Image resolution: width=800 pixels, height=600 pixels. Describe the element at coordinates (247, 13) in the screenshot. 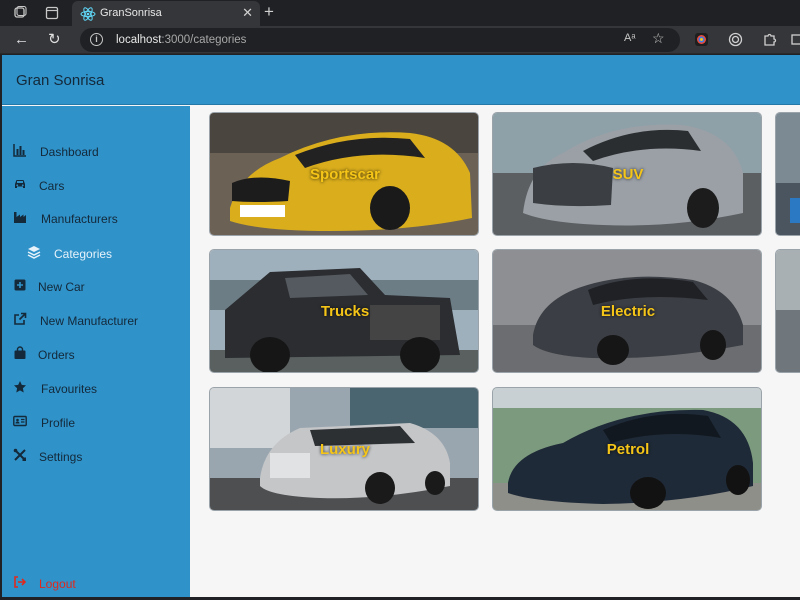

I see `tab-close-icon: ✕` at that location.